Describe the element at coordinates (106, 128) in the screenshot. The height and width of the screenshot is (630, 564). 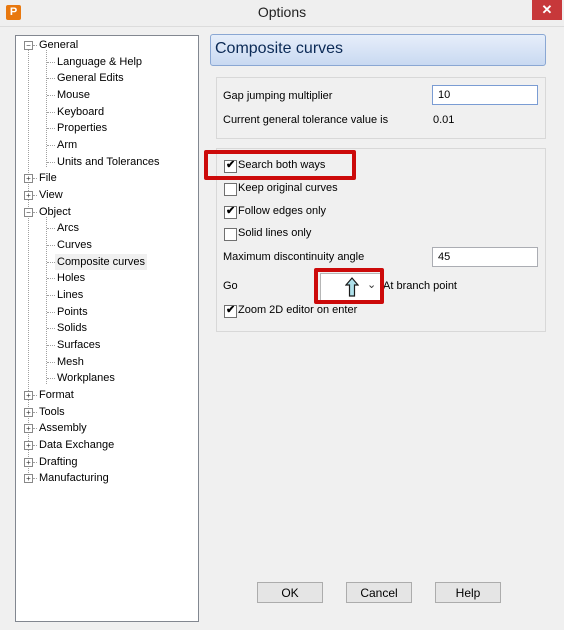
I see `tree-item: Properties` at that location.